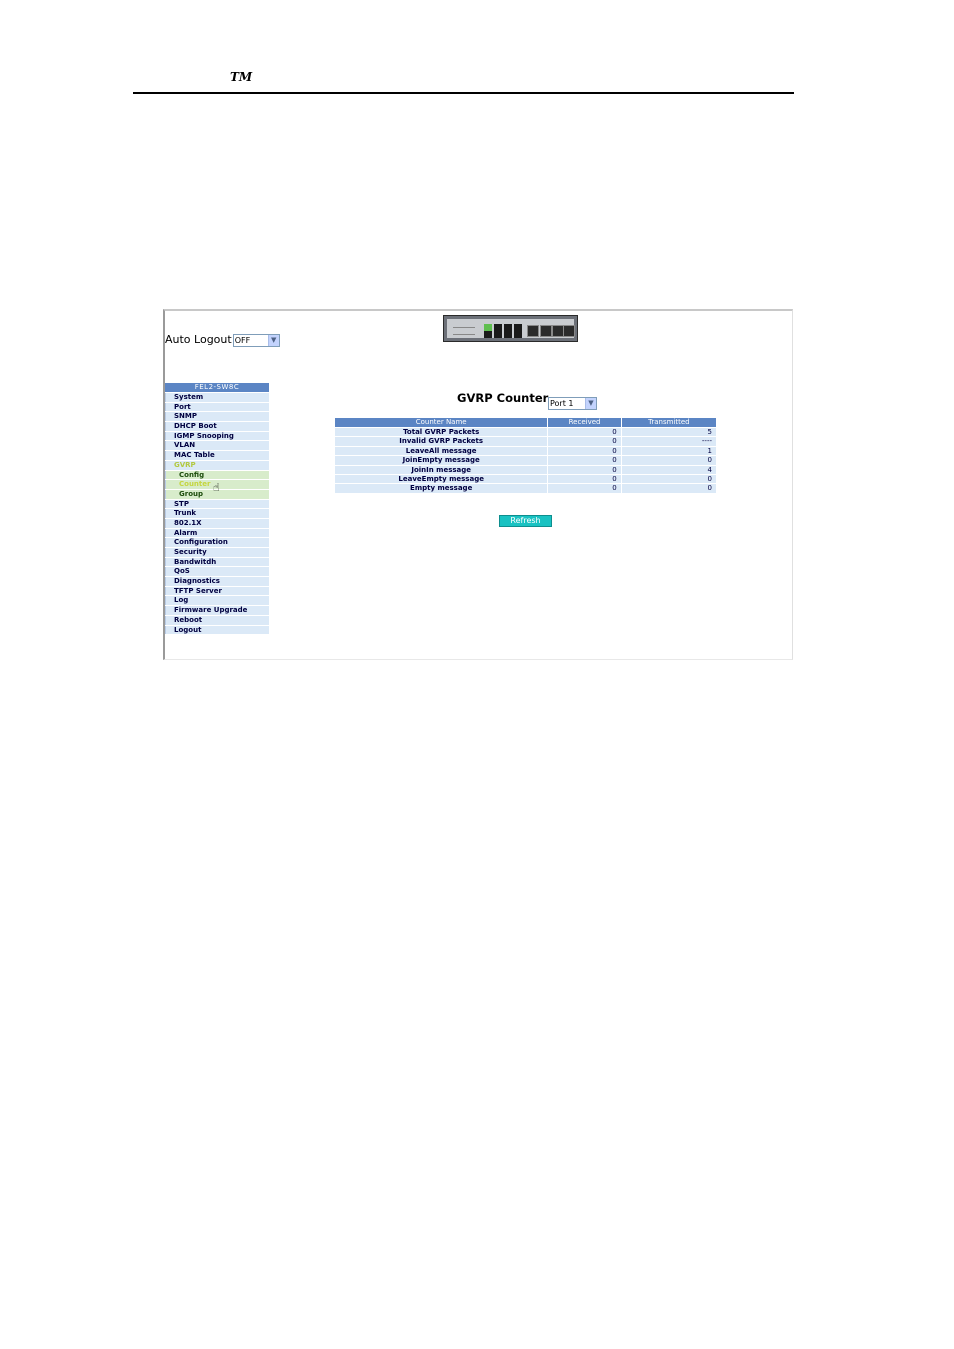 This screenshot has width=954, height=1349. Describe the element at coordinates (217, 513) in the screenshot. I see `sidebar-item-trunk: Trunk` at that location.